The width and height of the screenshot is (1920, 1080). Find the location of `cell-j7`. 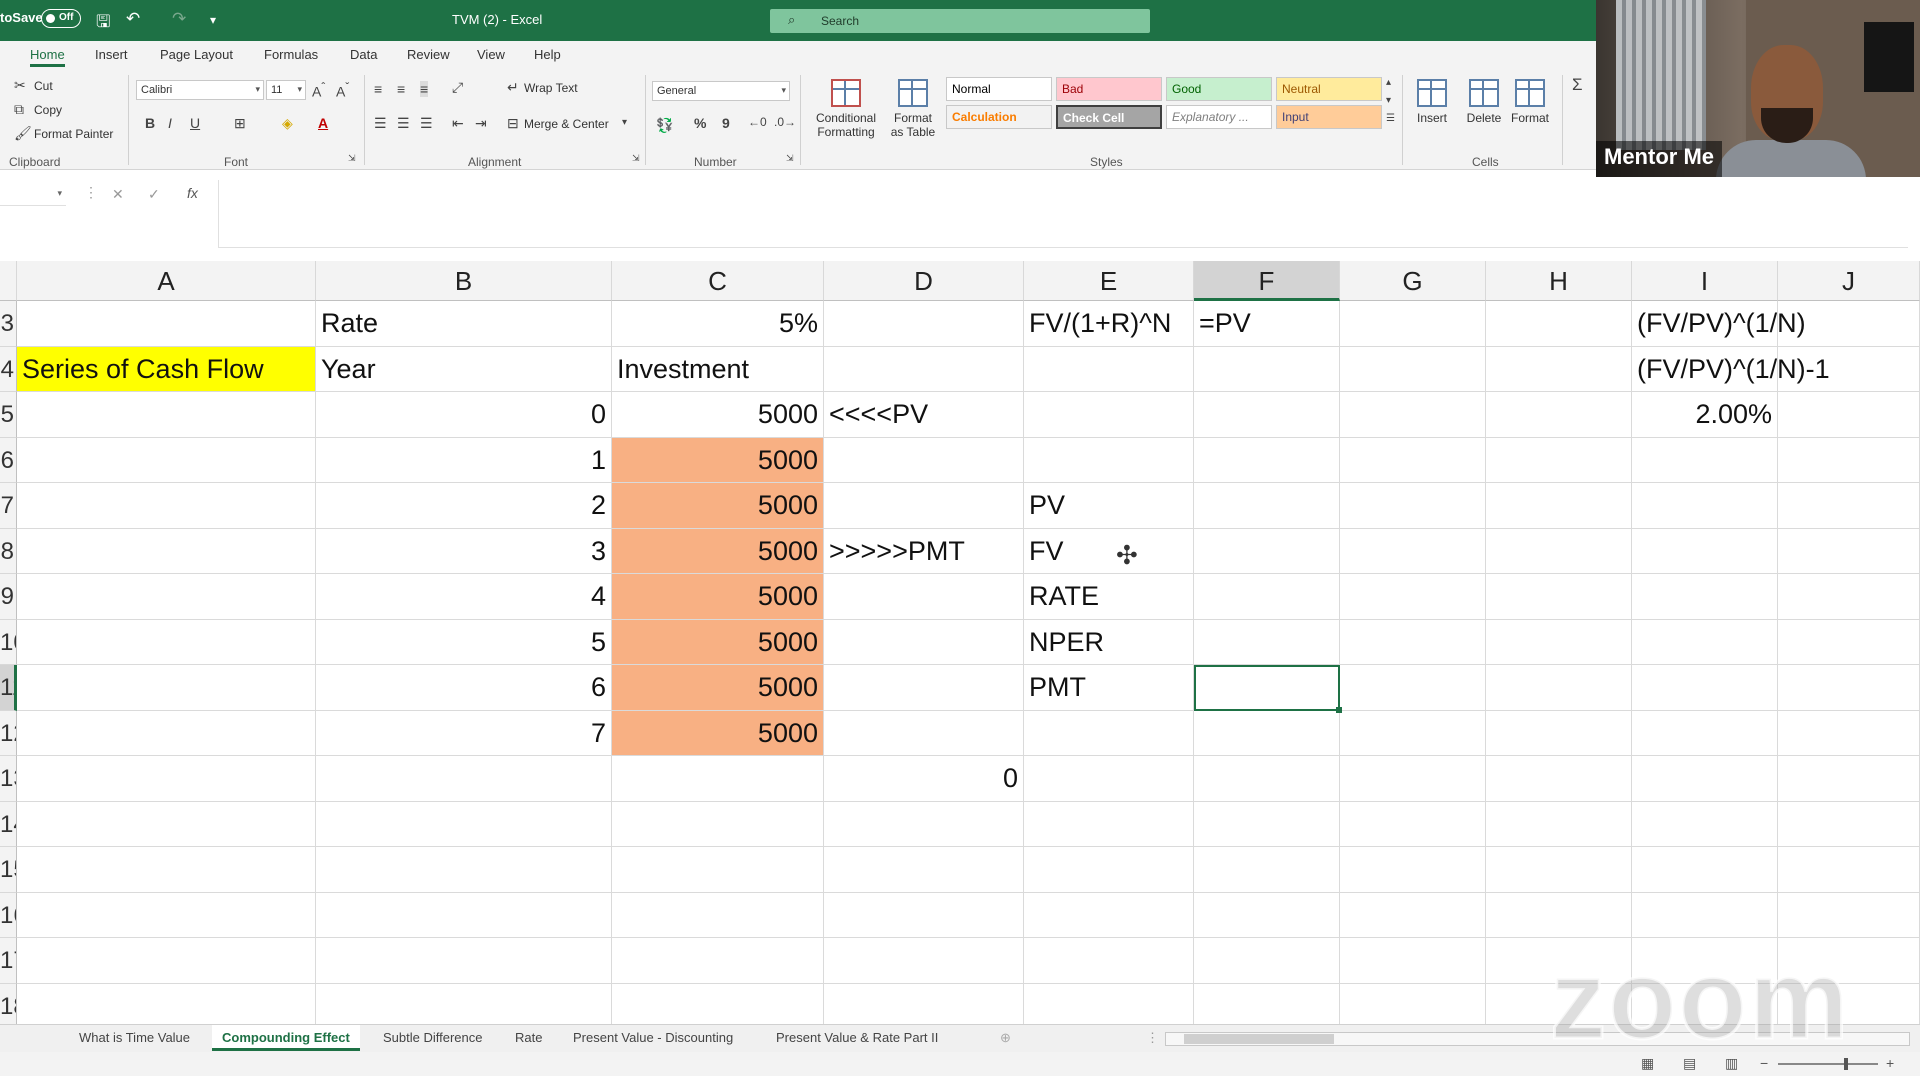

cell-j7 is located at coordinates (1849, 506).